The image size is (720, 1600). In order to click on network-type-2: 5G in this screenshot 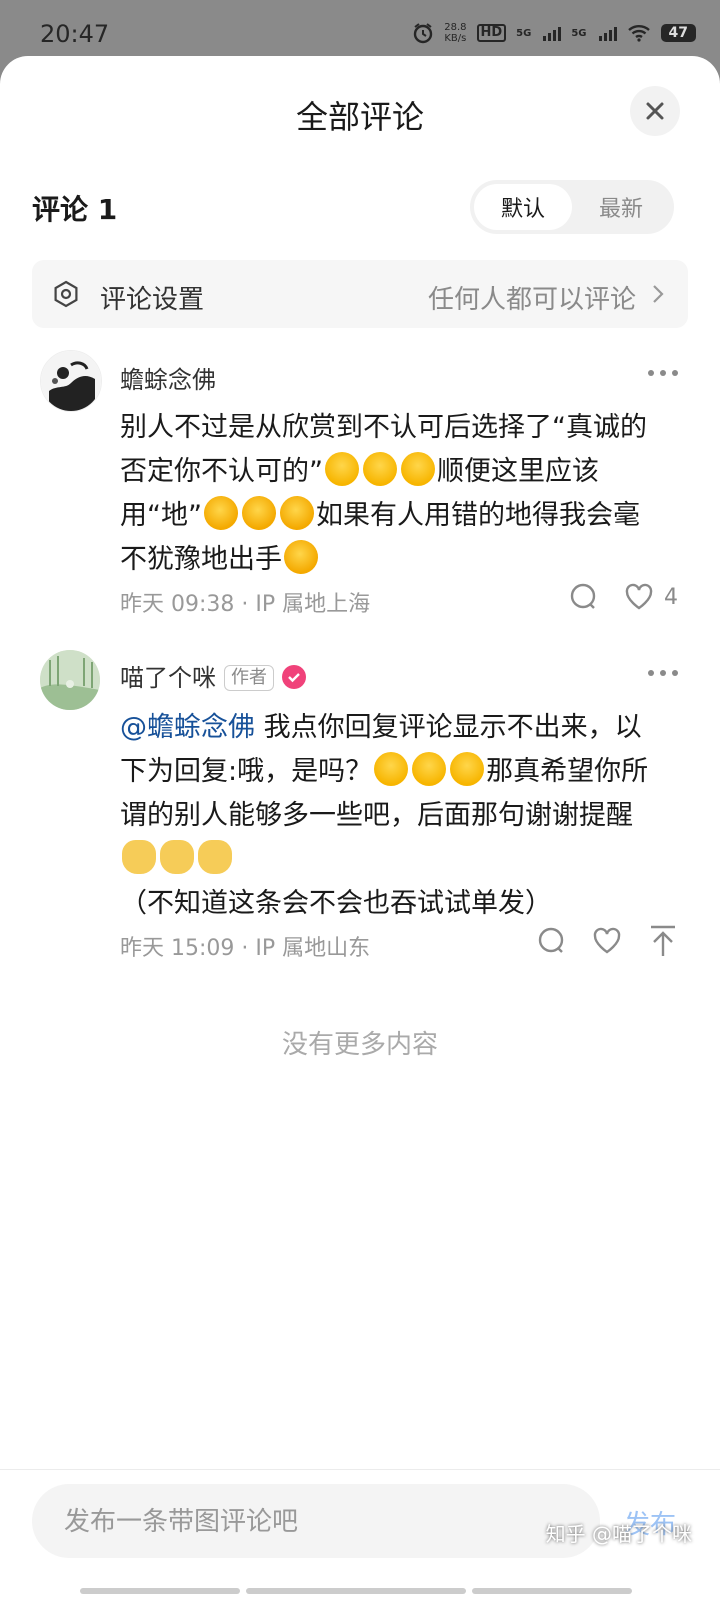, I will do `click(579, 33)`.